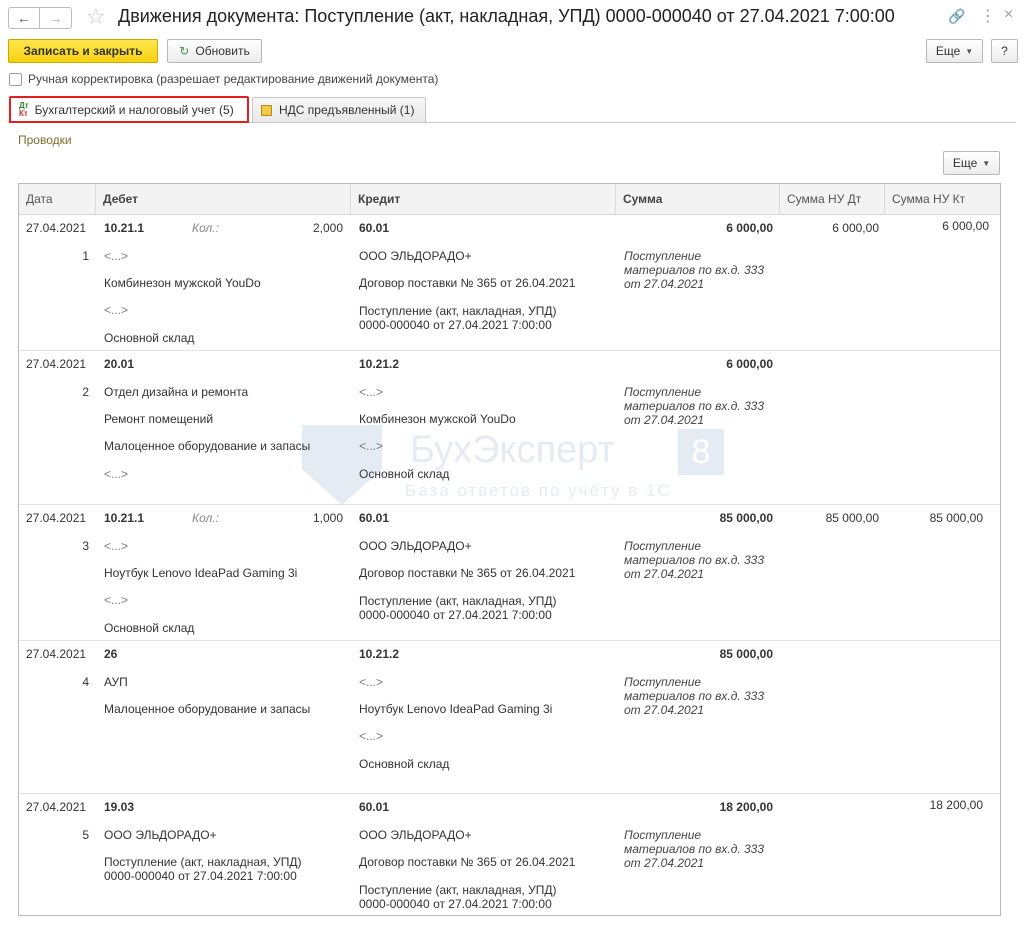 Image resolution: width=1024 pixels, height=934 pixels. I want to click on star-icon: ☆, so click(96, 17).